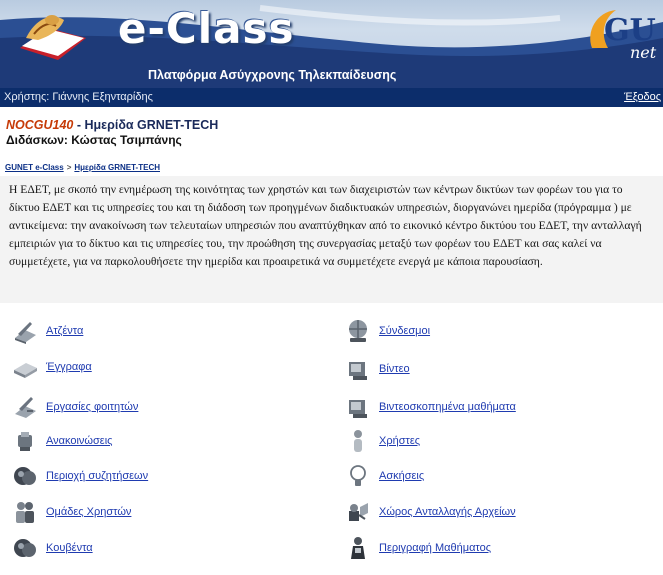 This screenshot has height=575, width=663. Describe the element at coordinates (25, 370) in the screenshot. I see `documents-icon` at that location.